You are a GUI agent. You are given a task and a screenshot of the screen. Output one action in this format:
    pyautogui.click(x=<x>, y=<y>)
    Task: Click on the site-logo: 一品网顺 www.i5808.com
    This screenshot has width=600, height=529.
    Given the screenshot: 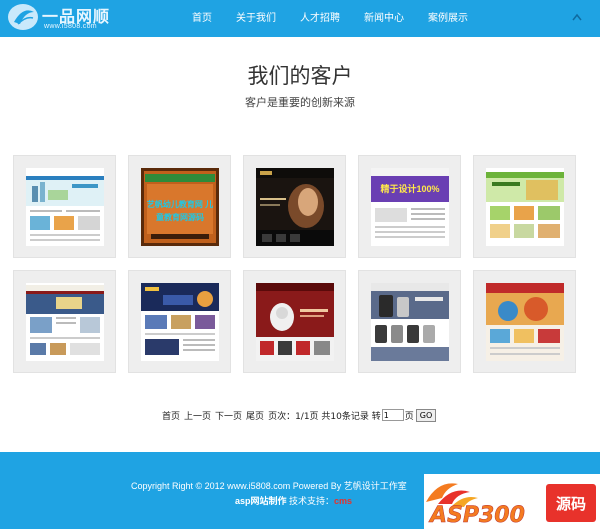 What is the action you would take?
    pyautogui.click(x=63, y=18)
    